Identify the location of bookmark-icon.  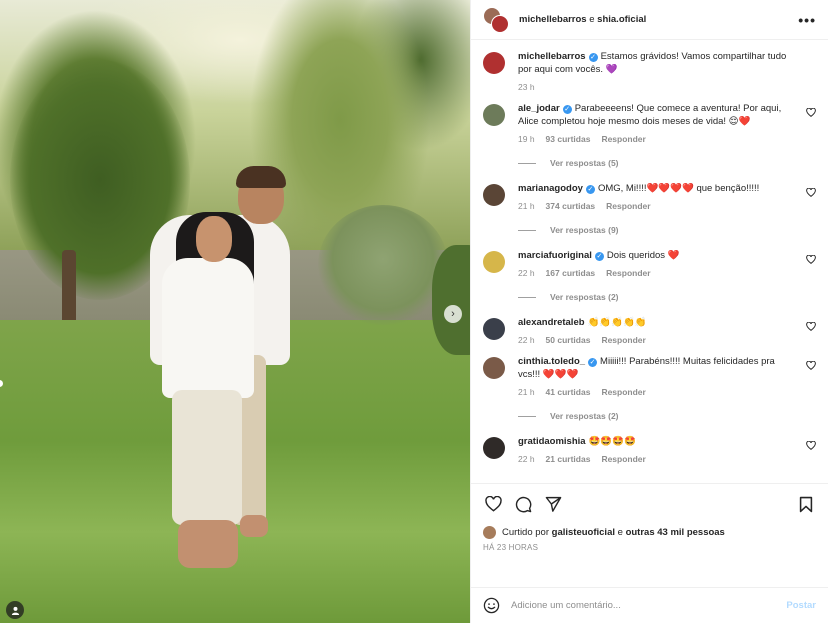
(806, 504).